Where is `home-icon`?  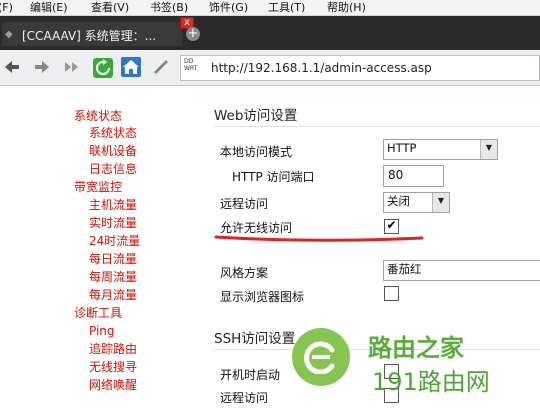 home-icon is located at coordinates (131, 67).